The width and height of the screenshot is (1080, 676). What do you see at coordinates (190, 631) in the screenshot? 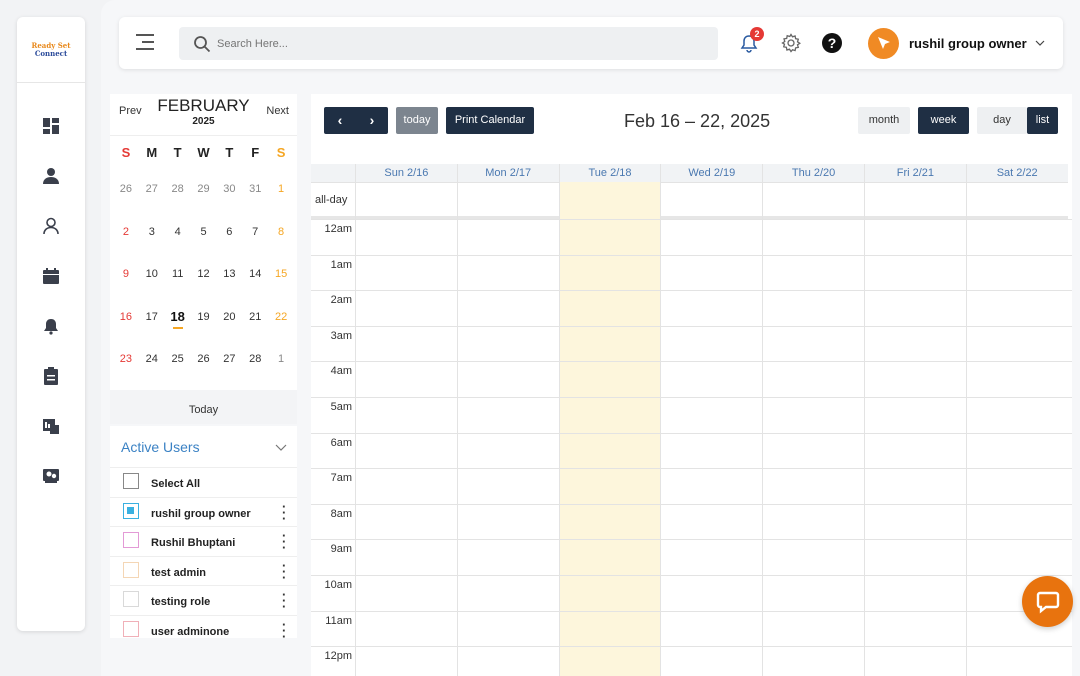
I see `user-name-label: user adminone` at bounding box center [190, 631].